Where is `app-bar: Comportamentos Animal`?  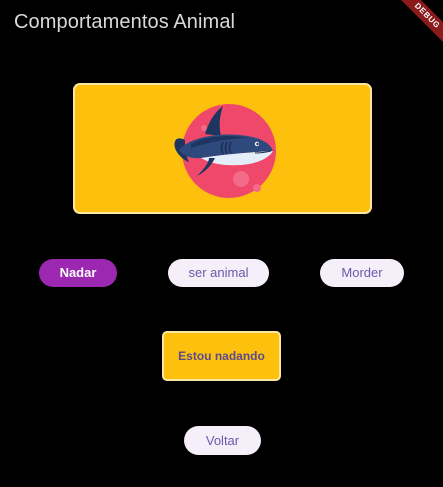
app-bar: Comportamentos Animal is located at coordinates (221, 24).